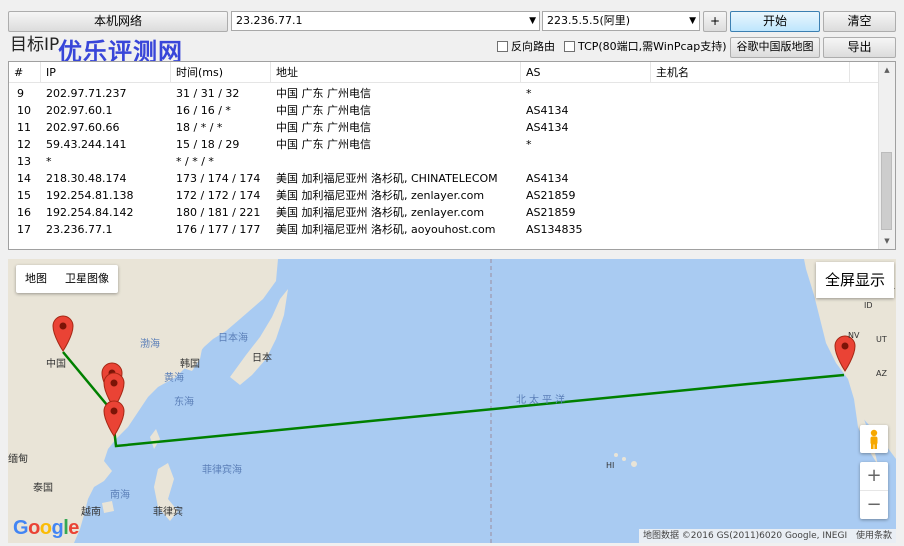 The width and height of the screenshot is (904, 546). Describe the element at coordinates (108, 507) in the screenshot. I see `land-hainan` at that location.